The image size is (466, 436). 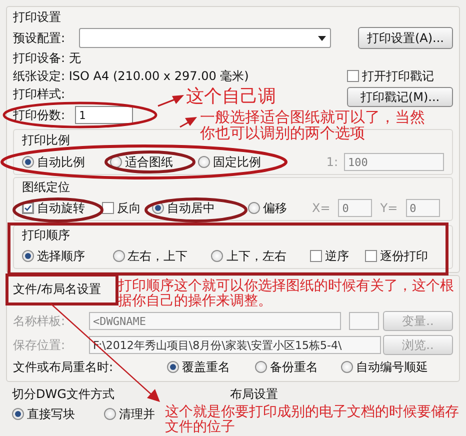 I want to click on field-label: 文件或布局重名时:, so click(x=63, y=367).